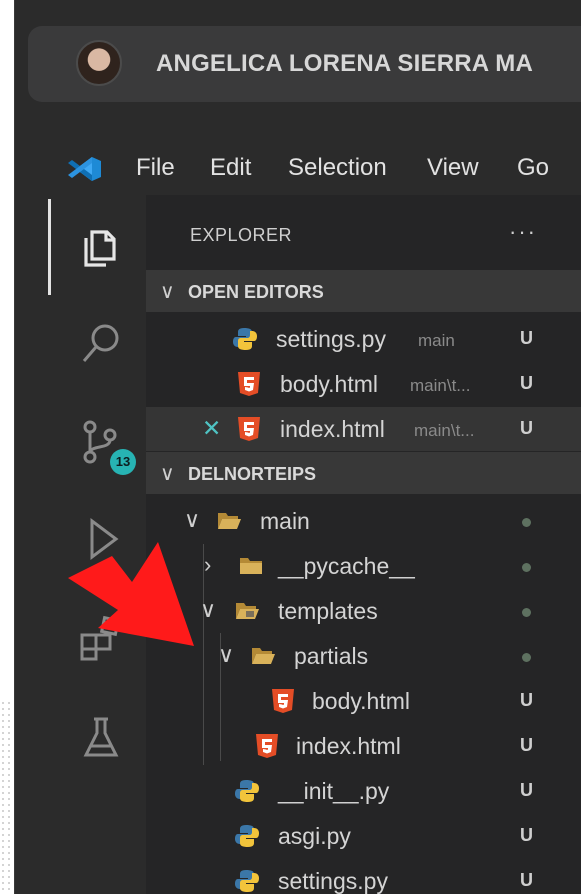  I want to click on tree-folder: ∨ templates, so click(363, 611).